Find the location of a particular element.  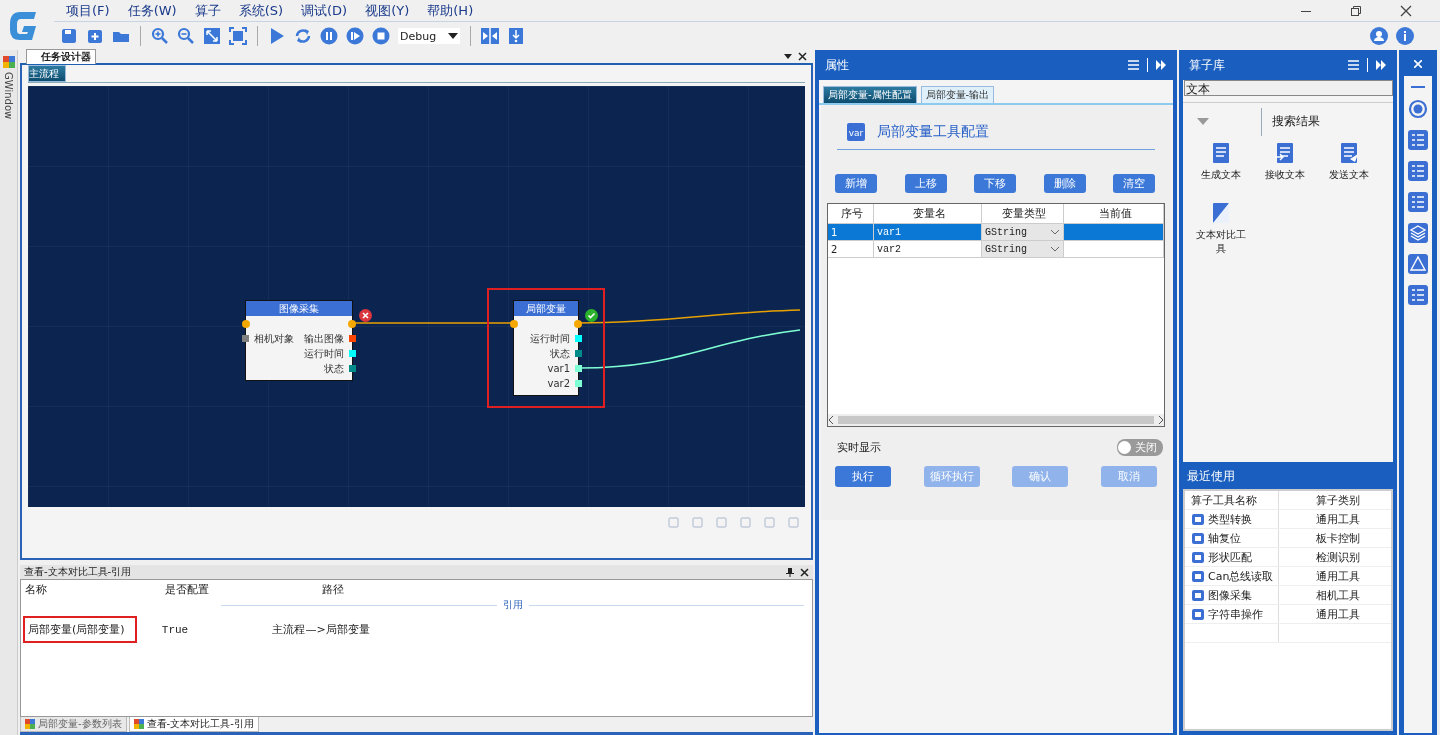

menu-item: 视图(Y) is located at coordinates (387, 10).